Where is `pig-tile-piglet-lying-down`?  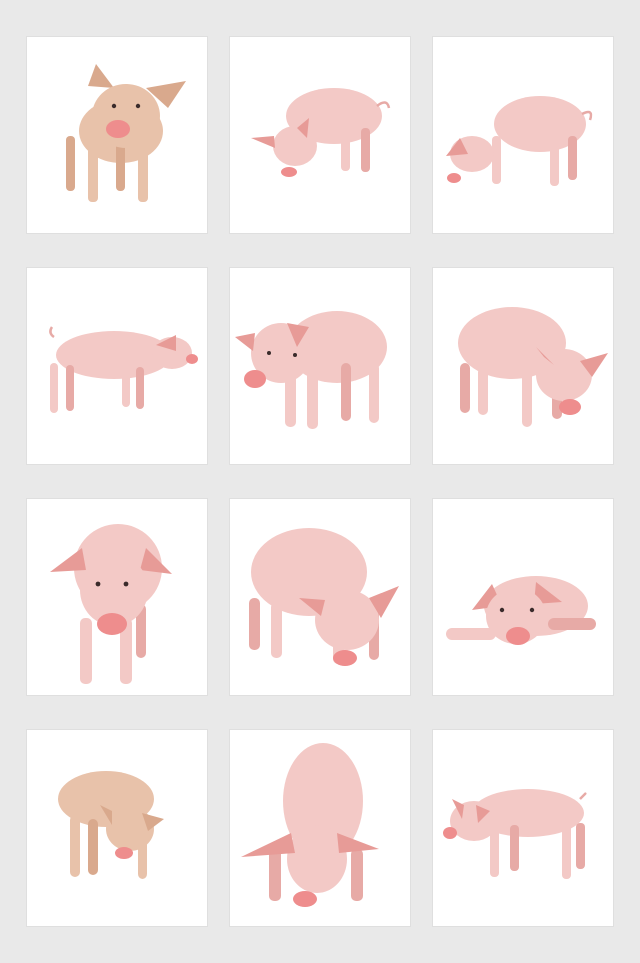 pig-tile-piglet-lying-down is located at coordinates (523, 597).